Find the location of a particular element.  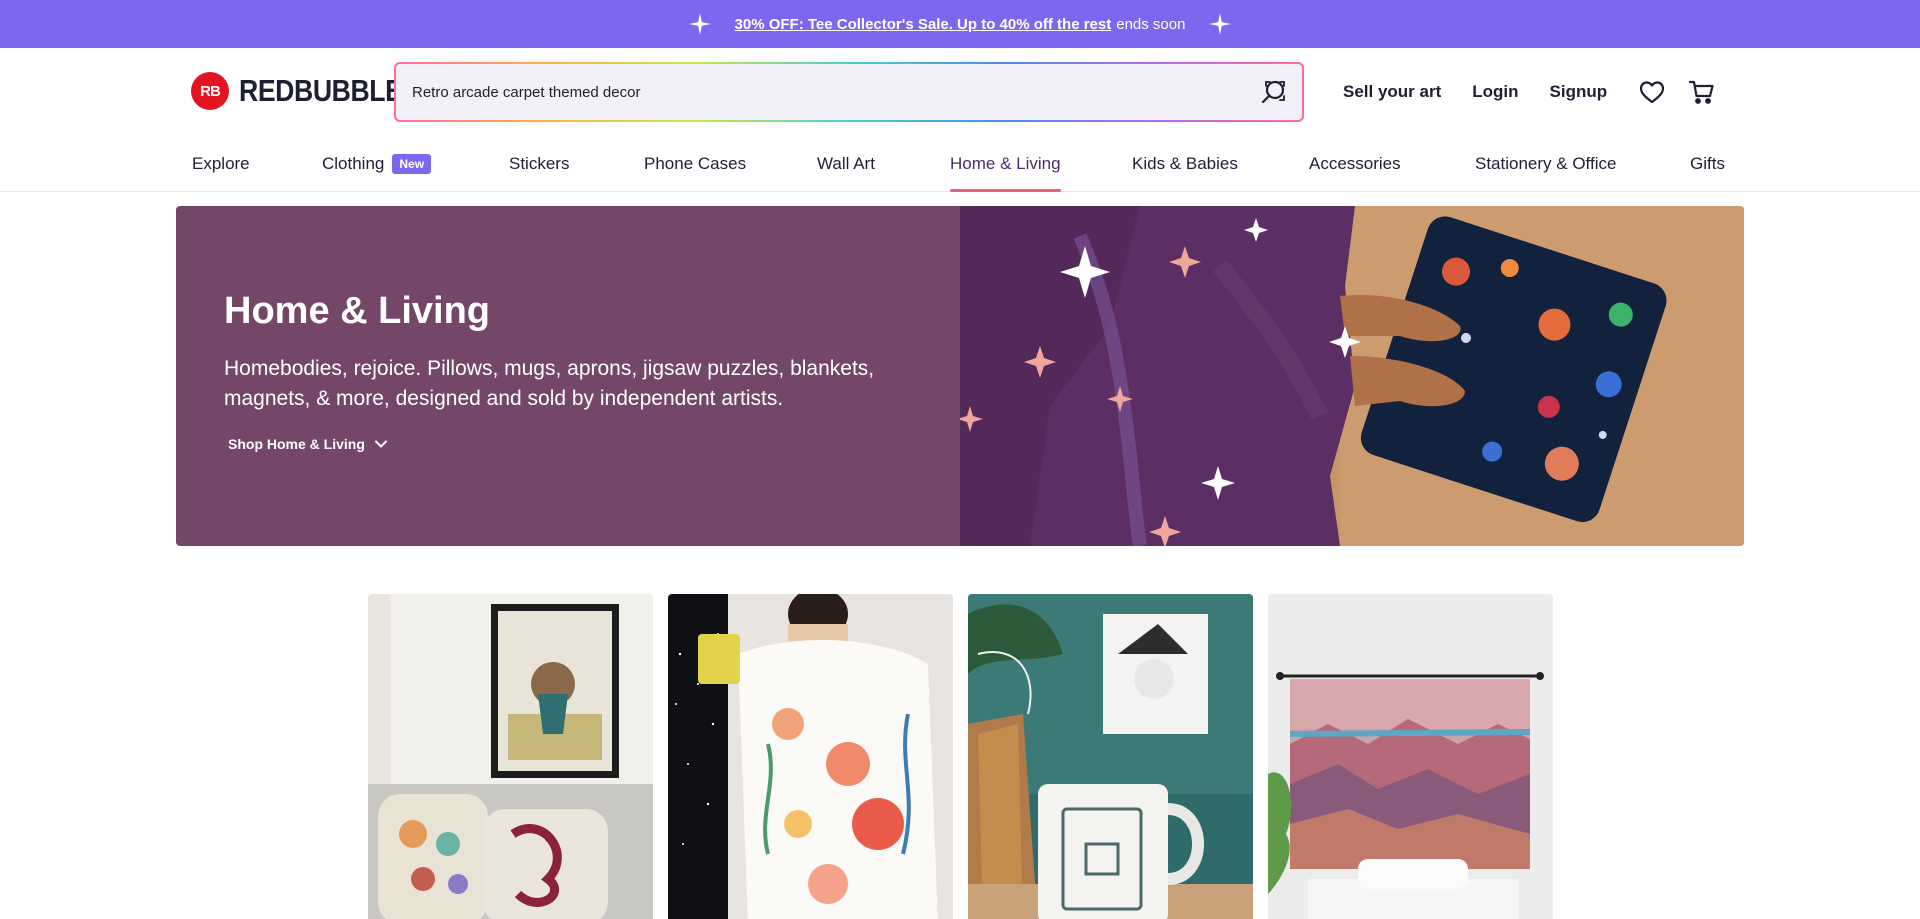

search-field-container is located at coordinates (849, 92).